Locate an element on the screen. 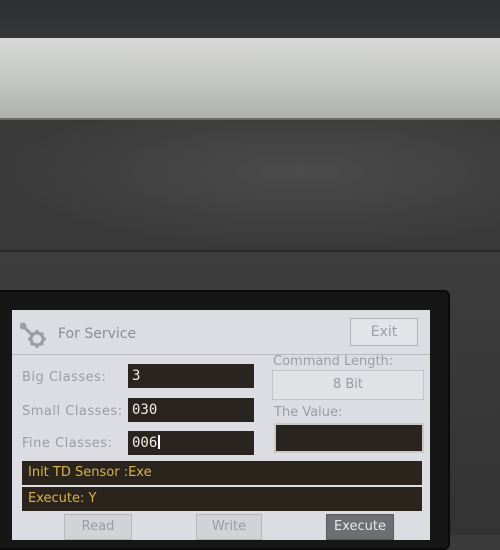 The width and height of the screenshot is (500, 550). execute-button: Execute is located at coordinates (360, 527).